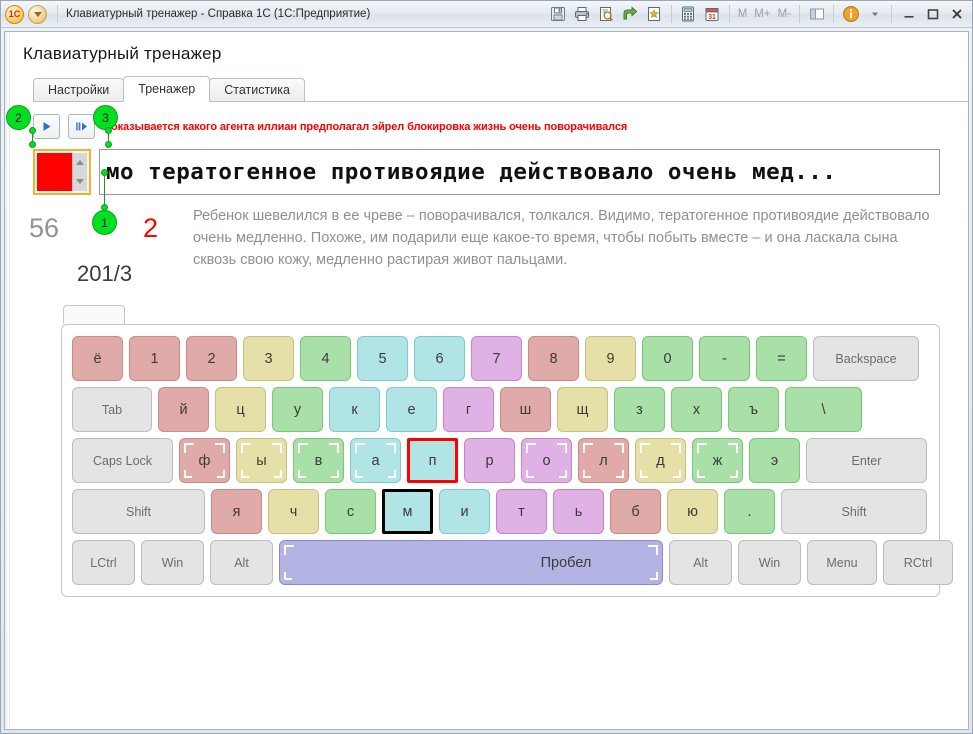 The width and height of the screenshot is (973, 734). What do you see at coordinates (354, 410) in the screenshot?
I see `key-к: к` at bounding box center [354, 410].